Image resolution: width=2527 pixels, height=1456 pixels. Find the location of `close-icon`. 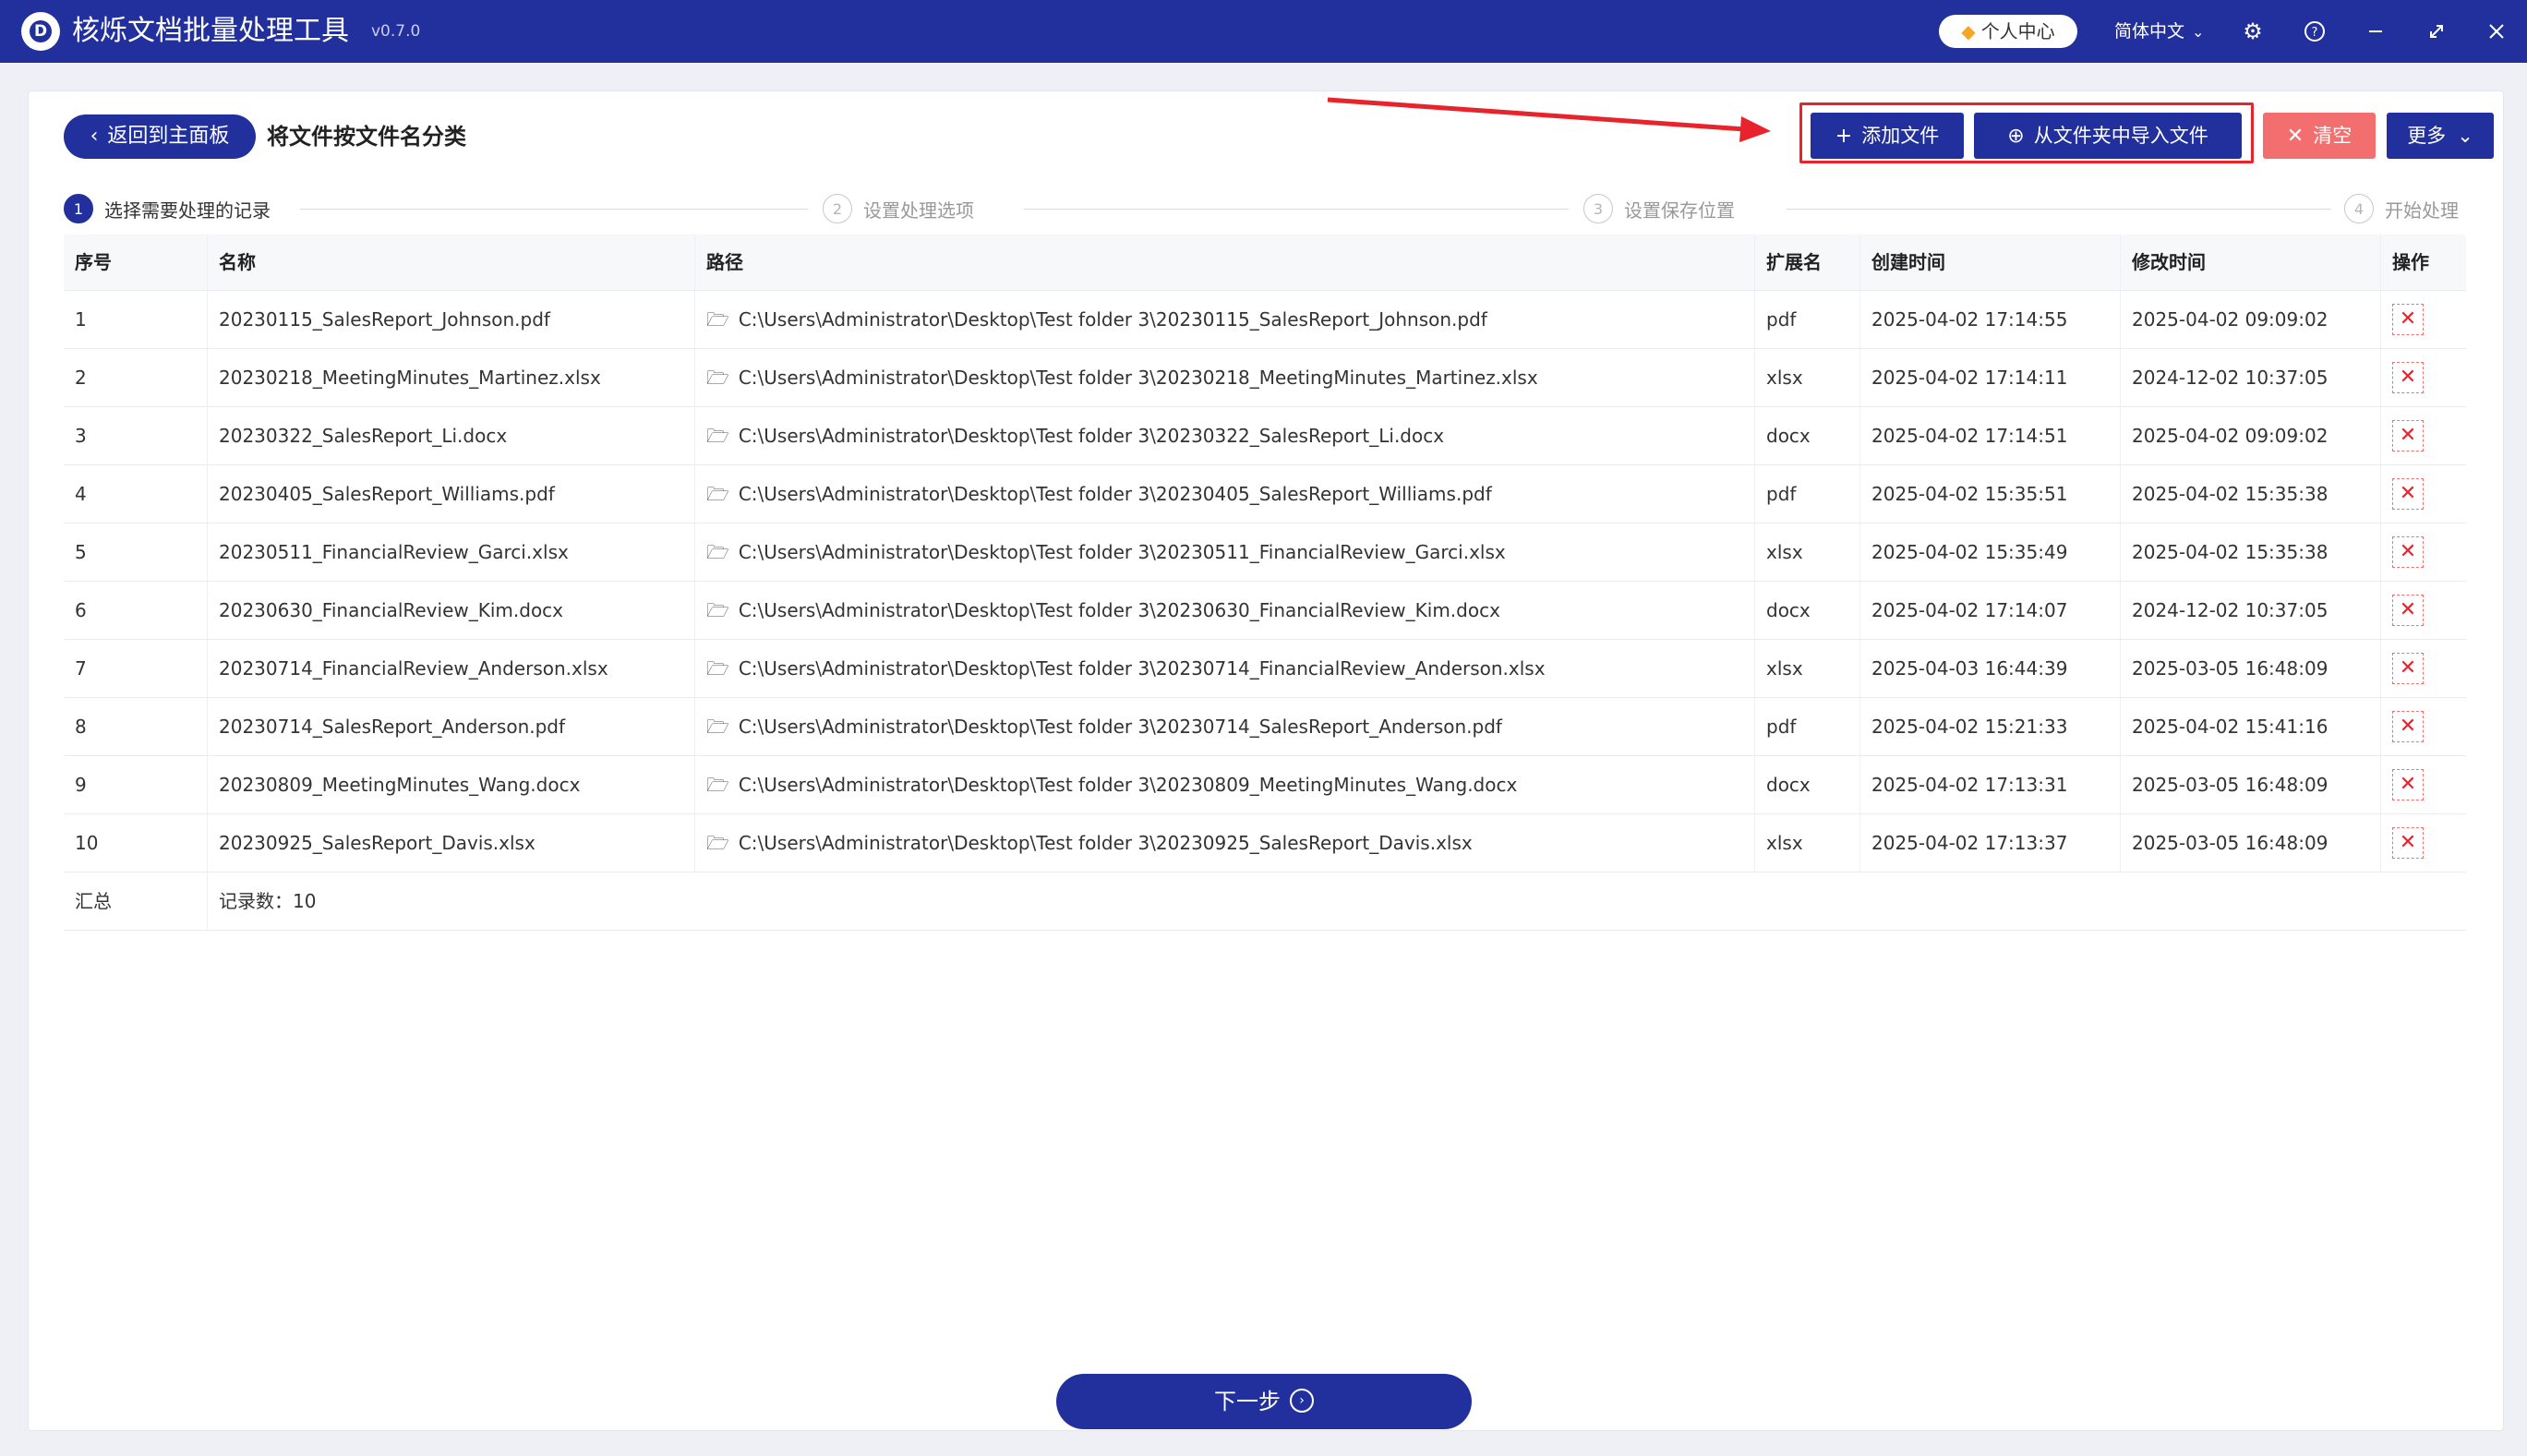

close-icon is located at coordinates (2496, 31).